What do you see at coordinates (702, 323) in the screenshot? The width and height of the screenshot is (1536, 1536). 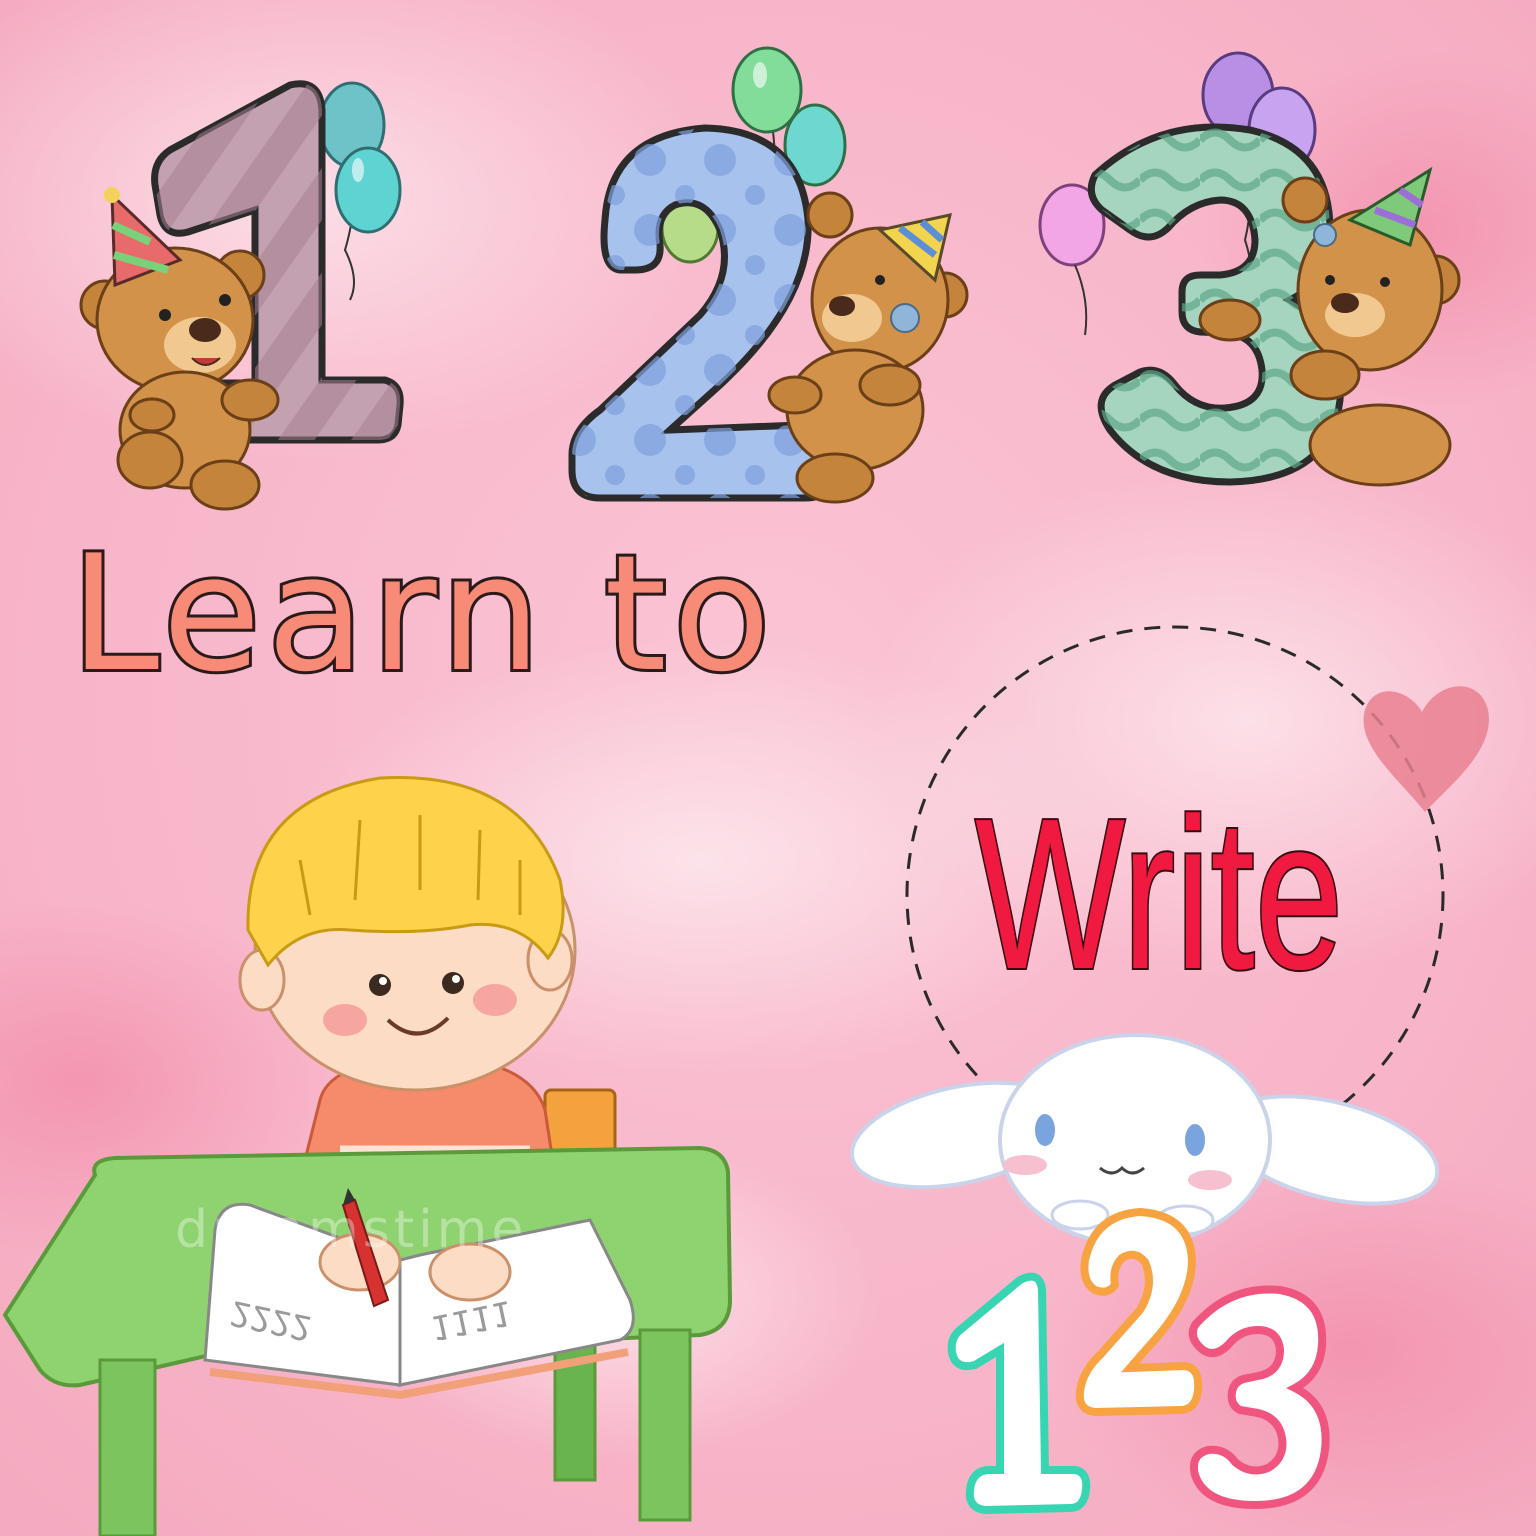 I see `numeral-2-label: 2` at bounding box center [702, 323].